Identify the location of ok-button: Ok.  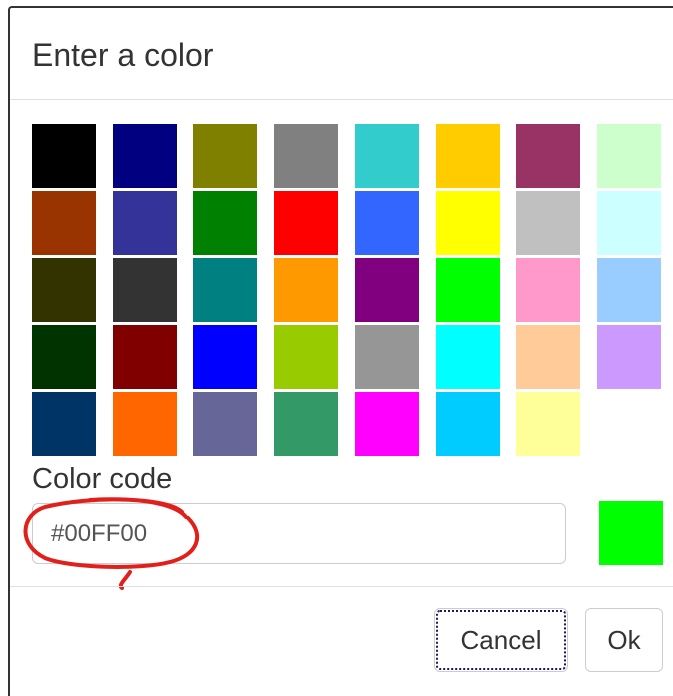
(624, 640).